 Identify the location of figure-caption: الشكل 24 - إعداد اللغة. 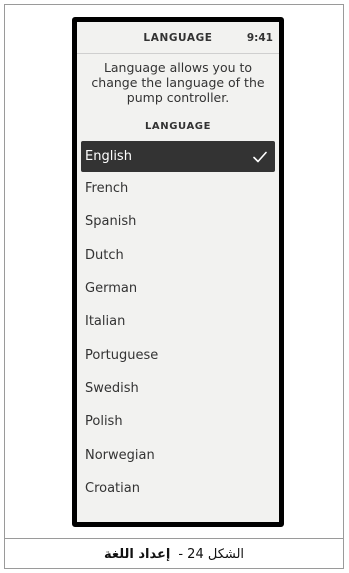
(174, 554).